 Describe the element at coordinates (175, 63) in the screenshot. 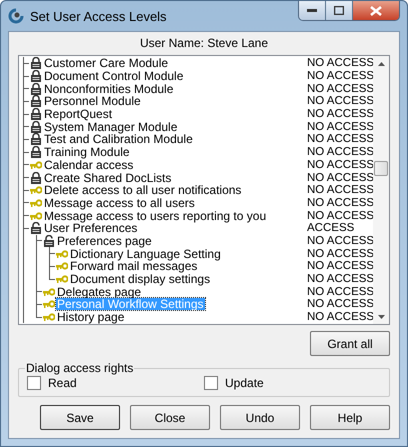

I see `tree-item: Customer Care Module` at that location.